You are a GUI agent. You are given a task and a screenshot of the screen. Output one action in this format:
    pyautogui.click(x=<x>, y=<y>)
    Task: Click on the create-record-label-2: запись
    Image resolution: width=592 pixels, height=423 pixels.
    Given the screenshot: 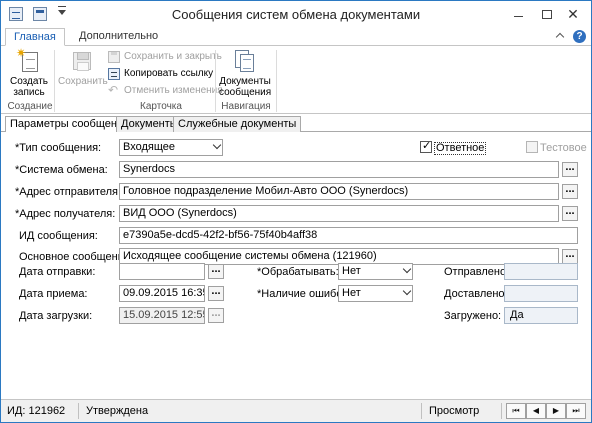 What is the action you would take?
    pyautogui.click(x=29, y=92)
    